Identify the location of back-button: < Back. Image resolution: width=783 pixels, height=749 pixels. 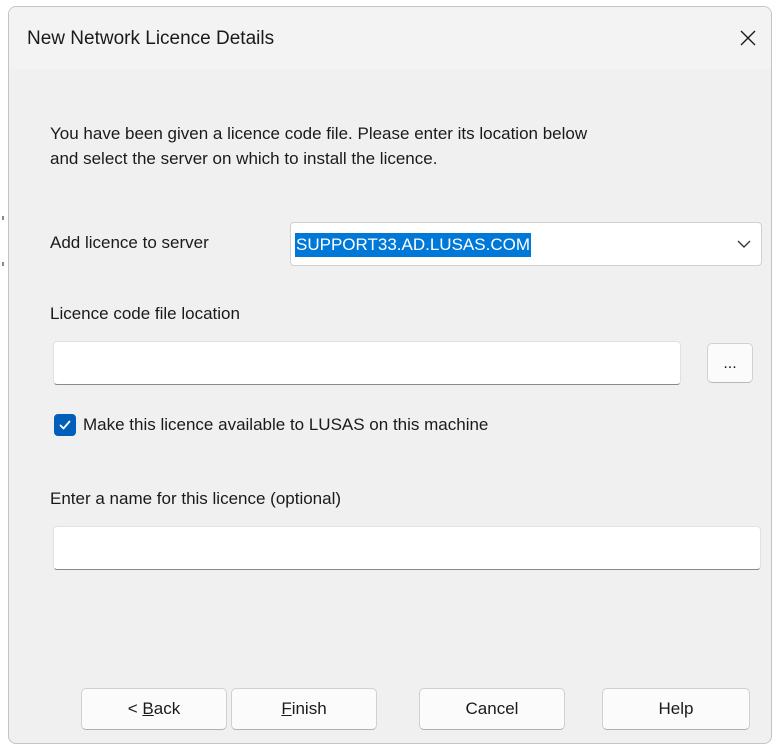
(154, 709).